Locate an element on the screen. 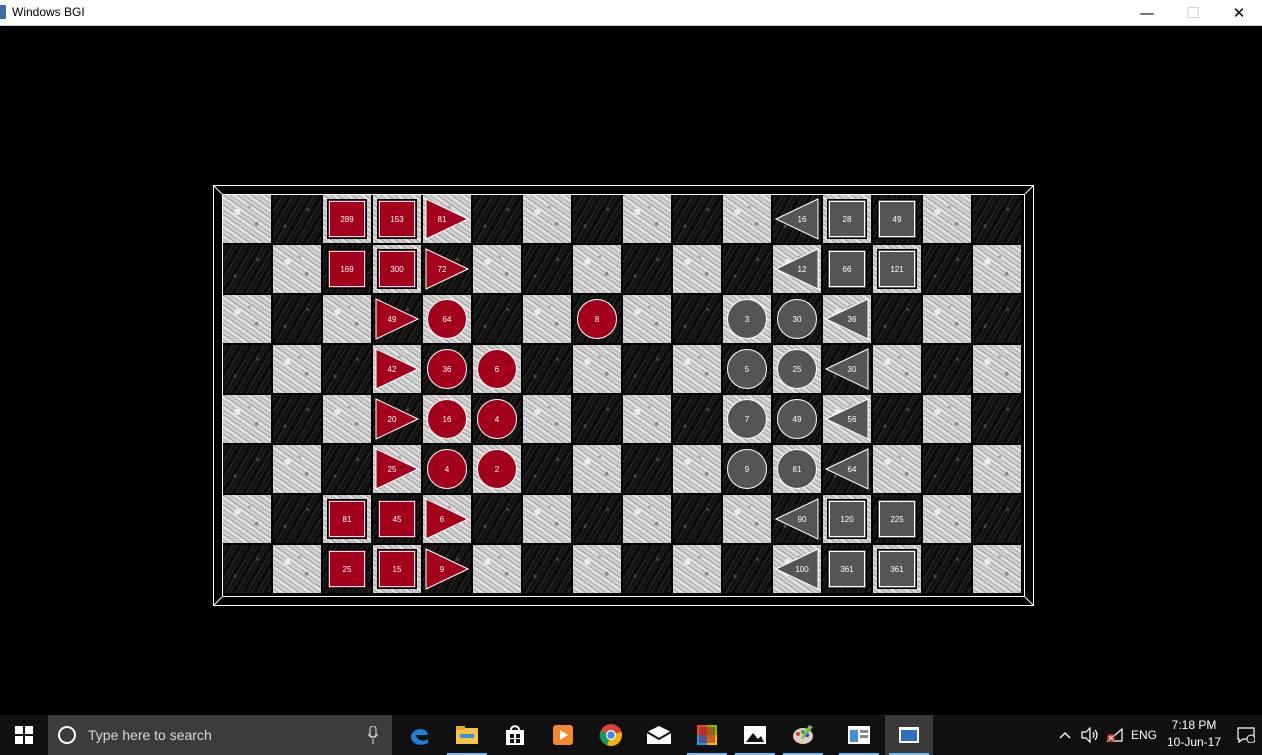 Image resolution: width=1262 pixels, height=755 pixels. board-cell: 12 is located at coordinates (797, 269).